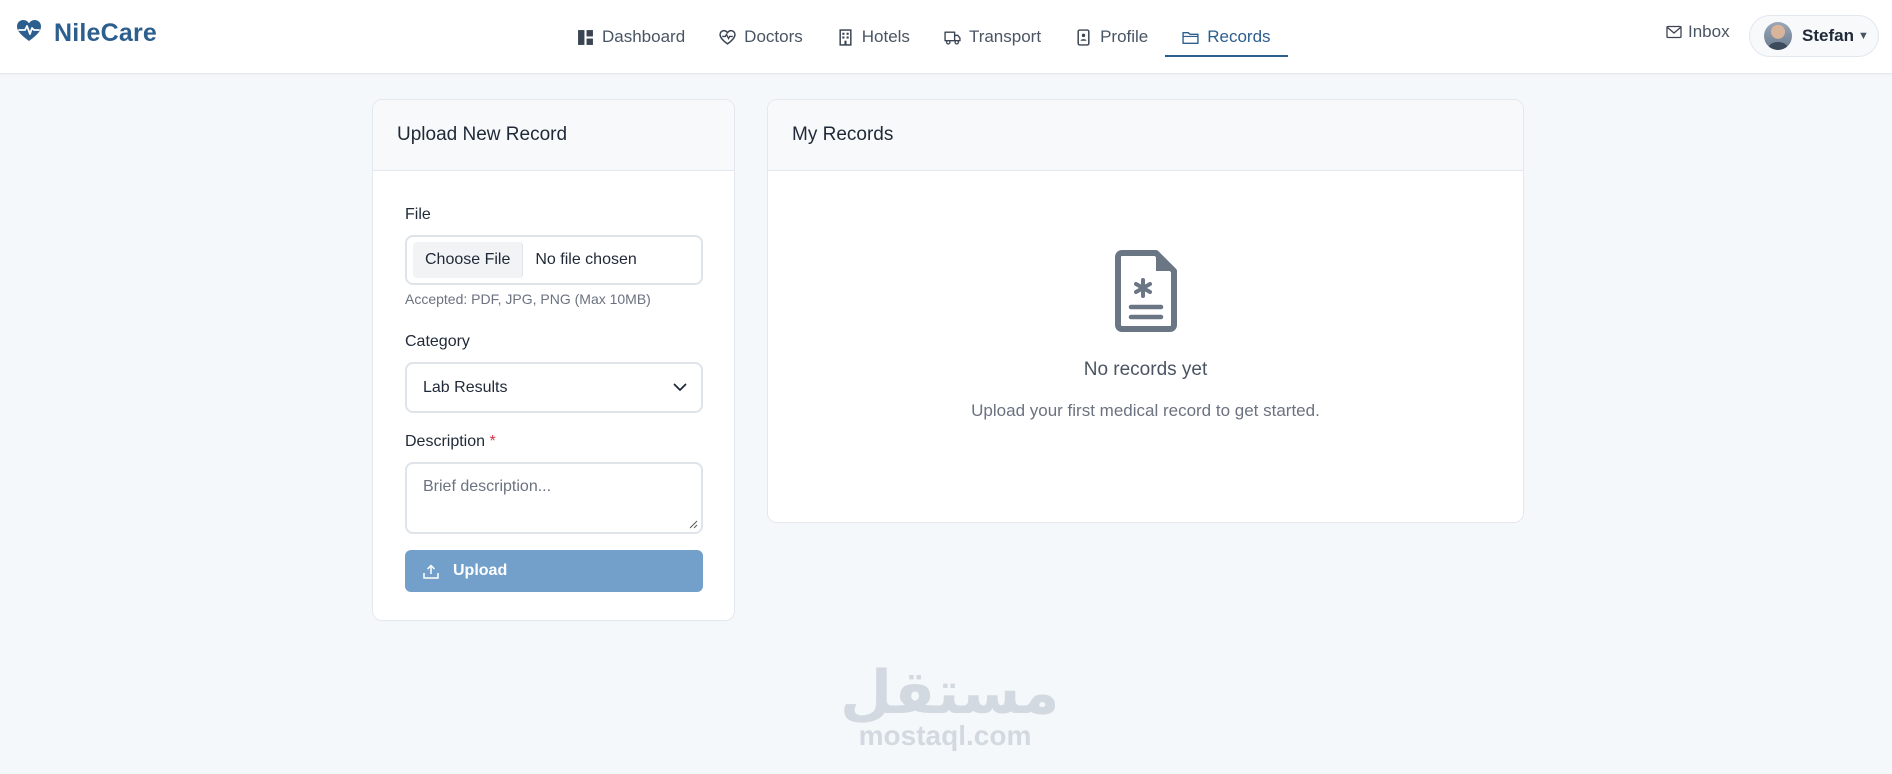 The image size is (1892, 774). What do you see at coordinates (773, 36) in the screenshot?
I see `nav-doctors-label: Doctors` at bounding box center [773, 36].